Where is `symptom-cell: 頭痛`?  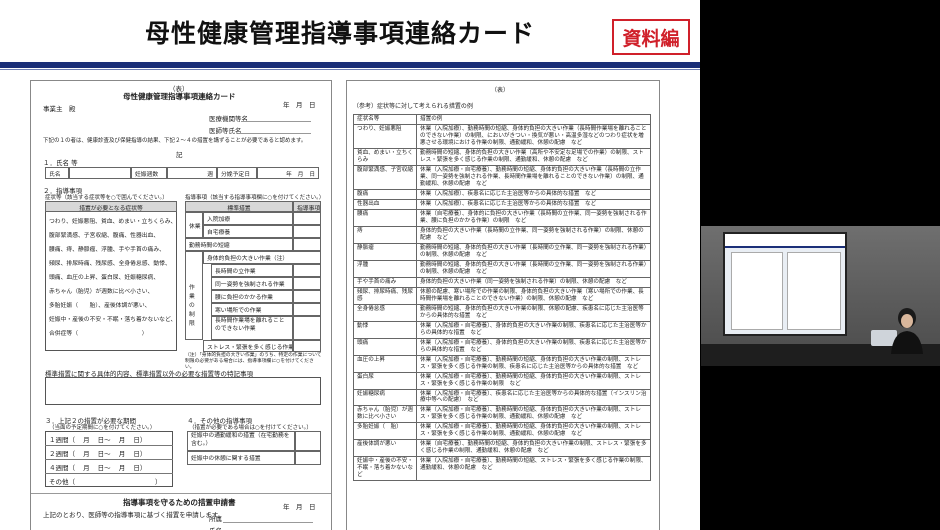 symptom-cell: 頭痛 is located at coordinates (385, 346).